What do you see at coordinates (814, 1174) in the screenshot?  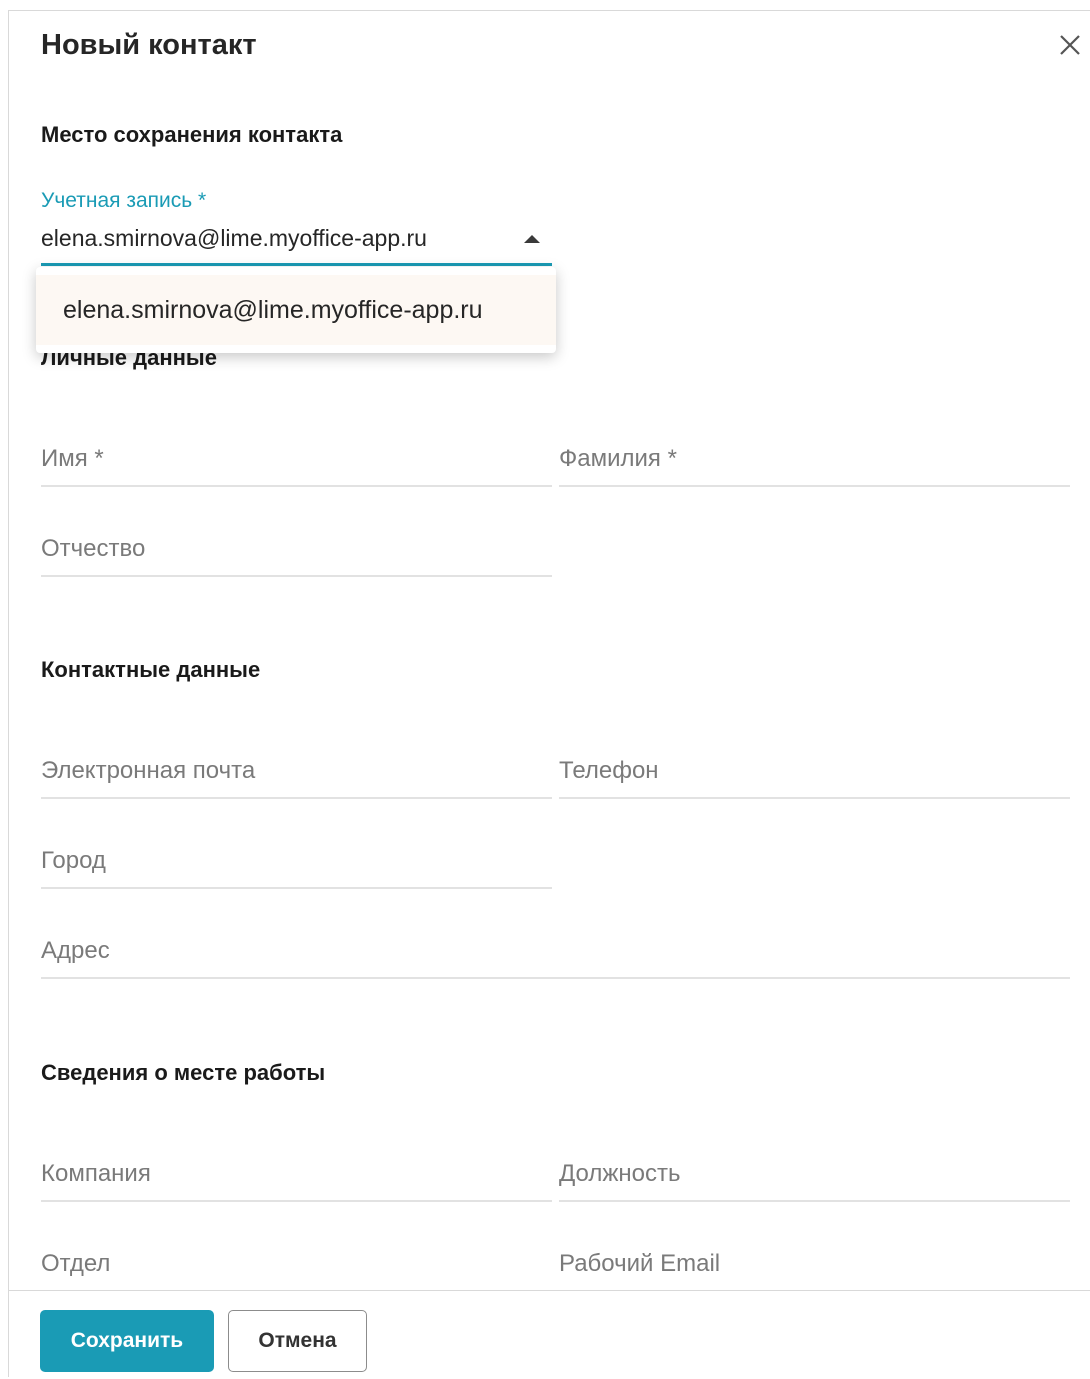 I see `position-field: Должность` at bounding box center [814, 1174].